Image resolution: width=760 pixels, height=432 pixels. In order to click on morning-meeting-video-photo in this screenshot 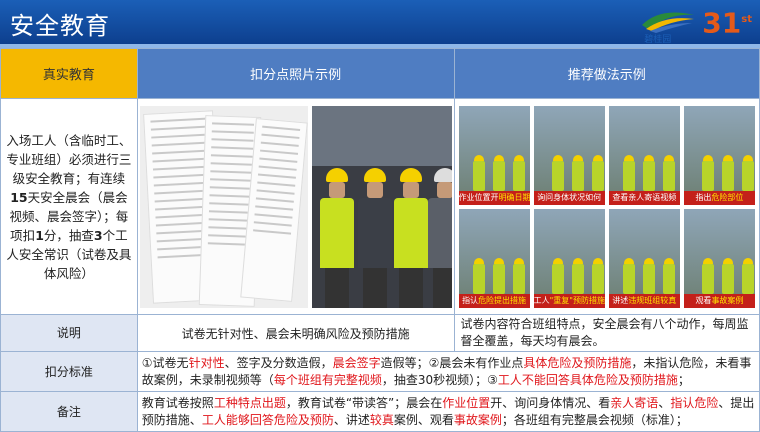, I will do `click(381, 206)`.